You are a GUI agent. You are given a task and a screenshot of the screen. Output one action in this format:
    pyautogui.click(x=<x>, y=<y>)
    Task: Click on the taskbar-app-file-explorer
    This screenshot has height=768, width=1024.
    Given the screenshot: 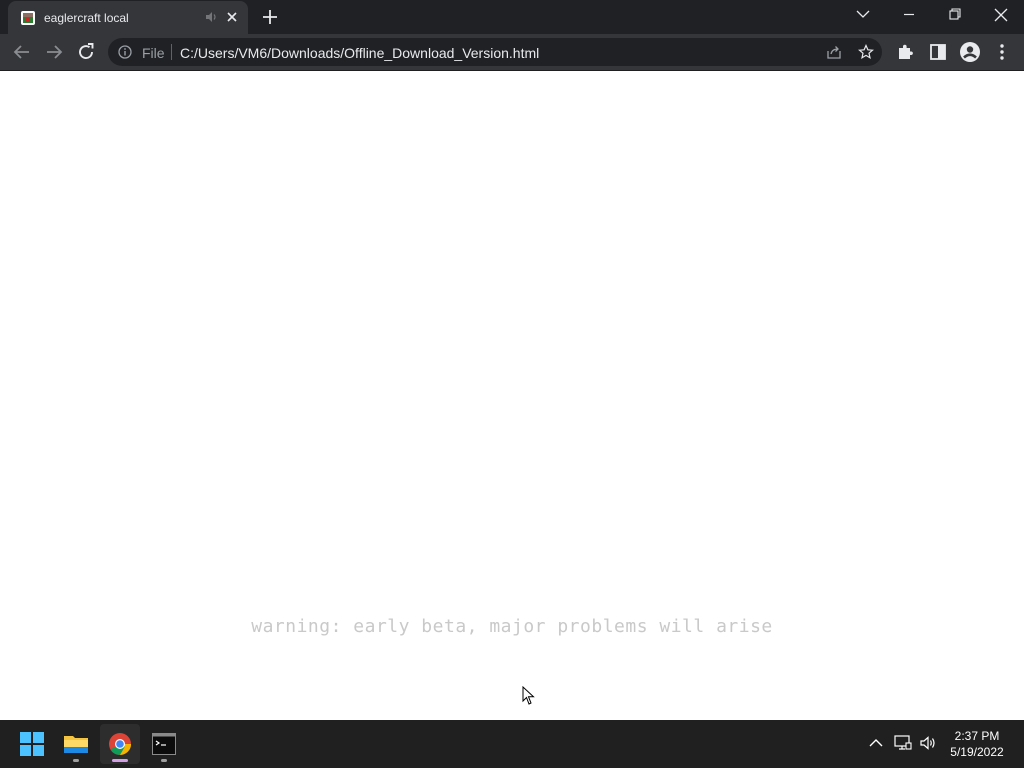 What is the action you would take?
    pyautogui.click(x=76, y=744)
    